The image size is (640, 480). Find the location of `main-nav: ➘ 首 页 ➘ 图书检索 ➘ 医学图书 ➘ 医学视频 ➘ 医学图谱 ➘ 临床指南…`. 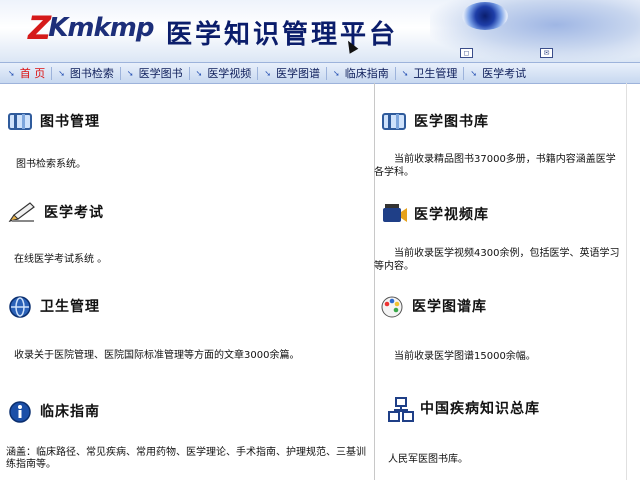

main-nav: ➘ 首 页 ➘ 图书检索 ➘ 医学图书 ➘ 医学视频 ➘ 医学图谱 ➘ 临床指南… is located at coordinates (320, 73).